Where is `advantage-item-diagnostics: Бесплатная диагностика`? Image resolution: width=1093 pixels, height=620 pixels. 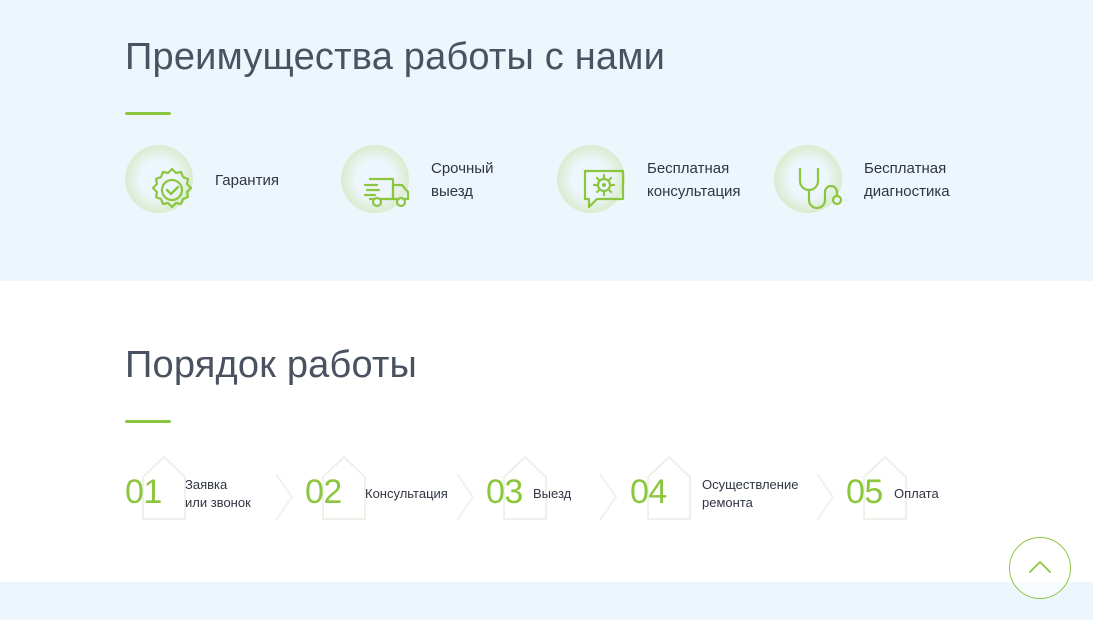
advantage-item-diagnostics: Бесплатная диагностика is located at coordinates (879, 182).